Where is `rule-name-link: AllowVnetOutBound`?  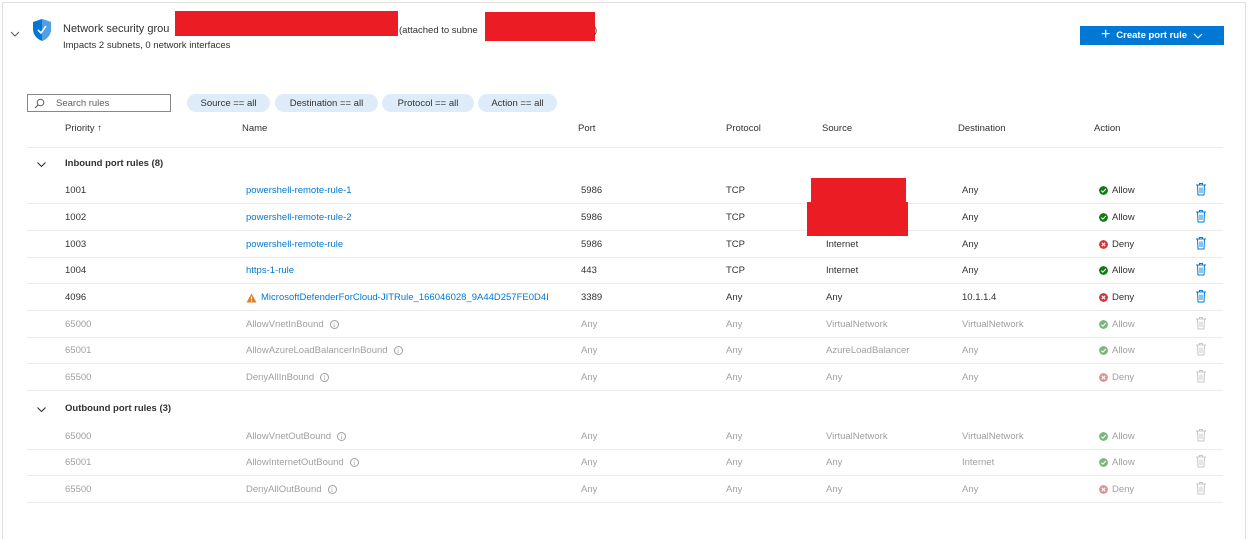
rule-name-link: AllowVnetOutBound is located at coordinates (288, 436).